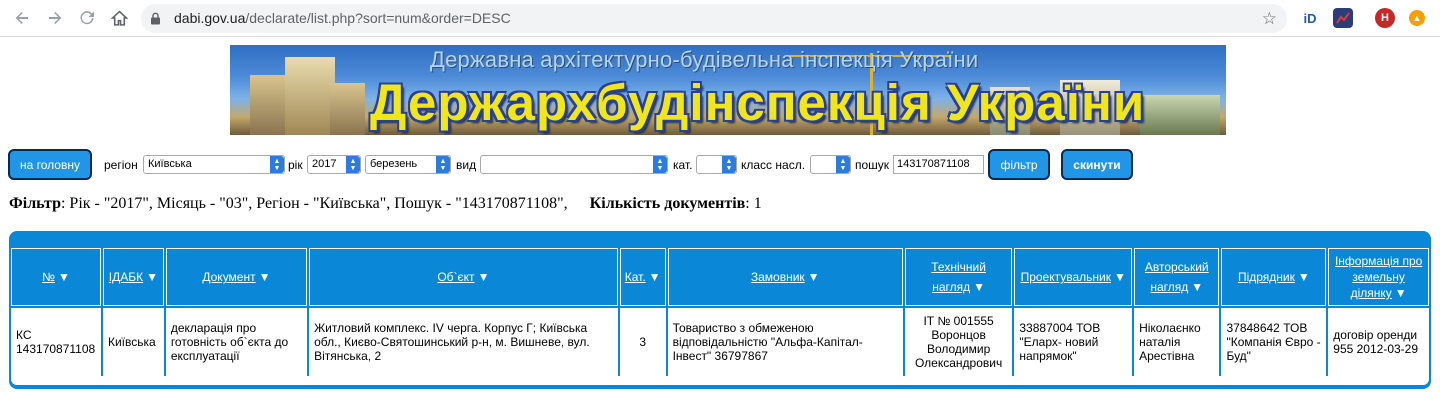  I want to click on region-select: Київська ▲ ▼, so click(214, 164).